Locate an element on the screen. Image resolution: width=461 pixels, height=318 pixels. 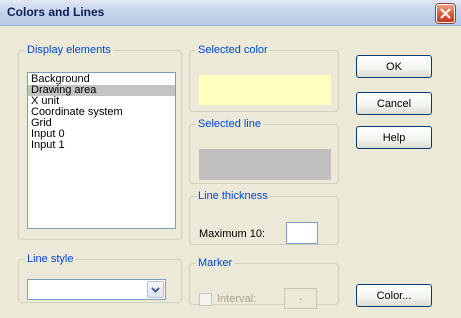
chevron-down-icon is located at coordinates (155, 289).